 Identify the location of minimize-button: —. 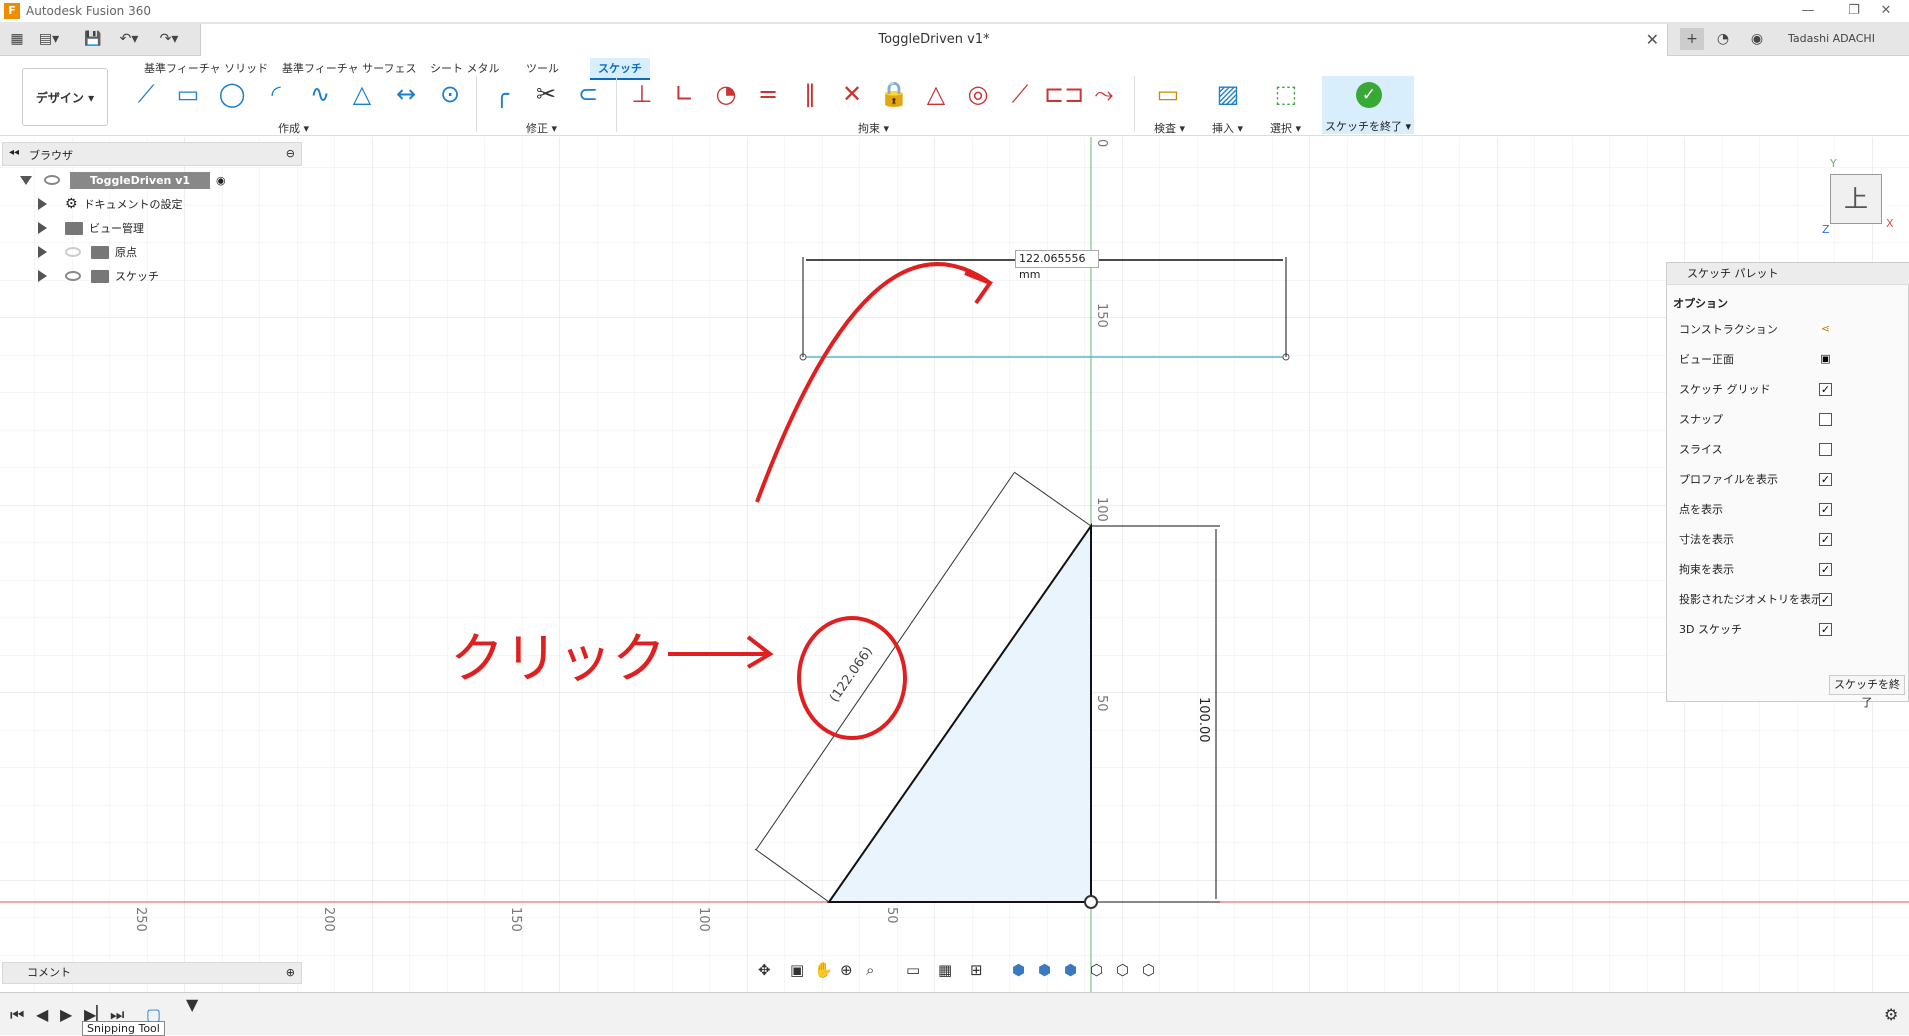
(1808, 11).